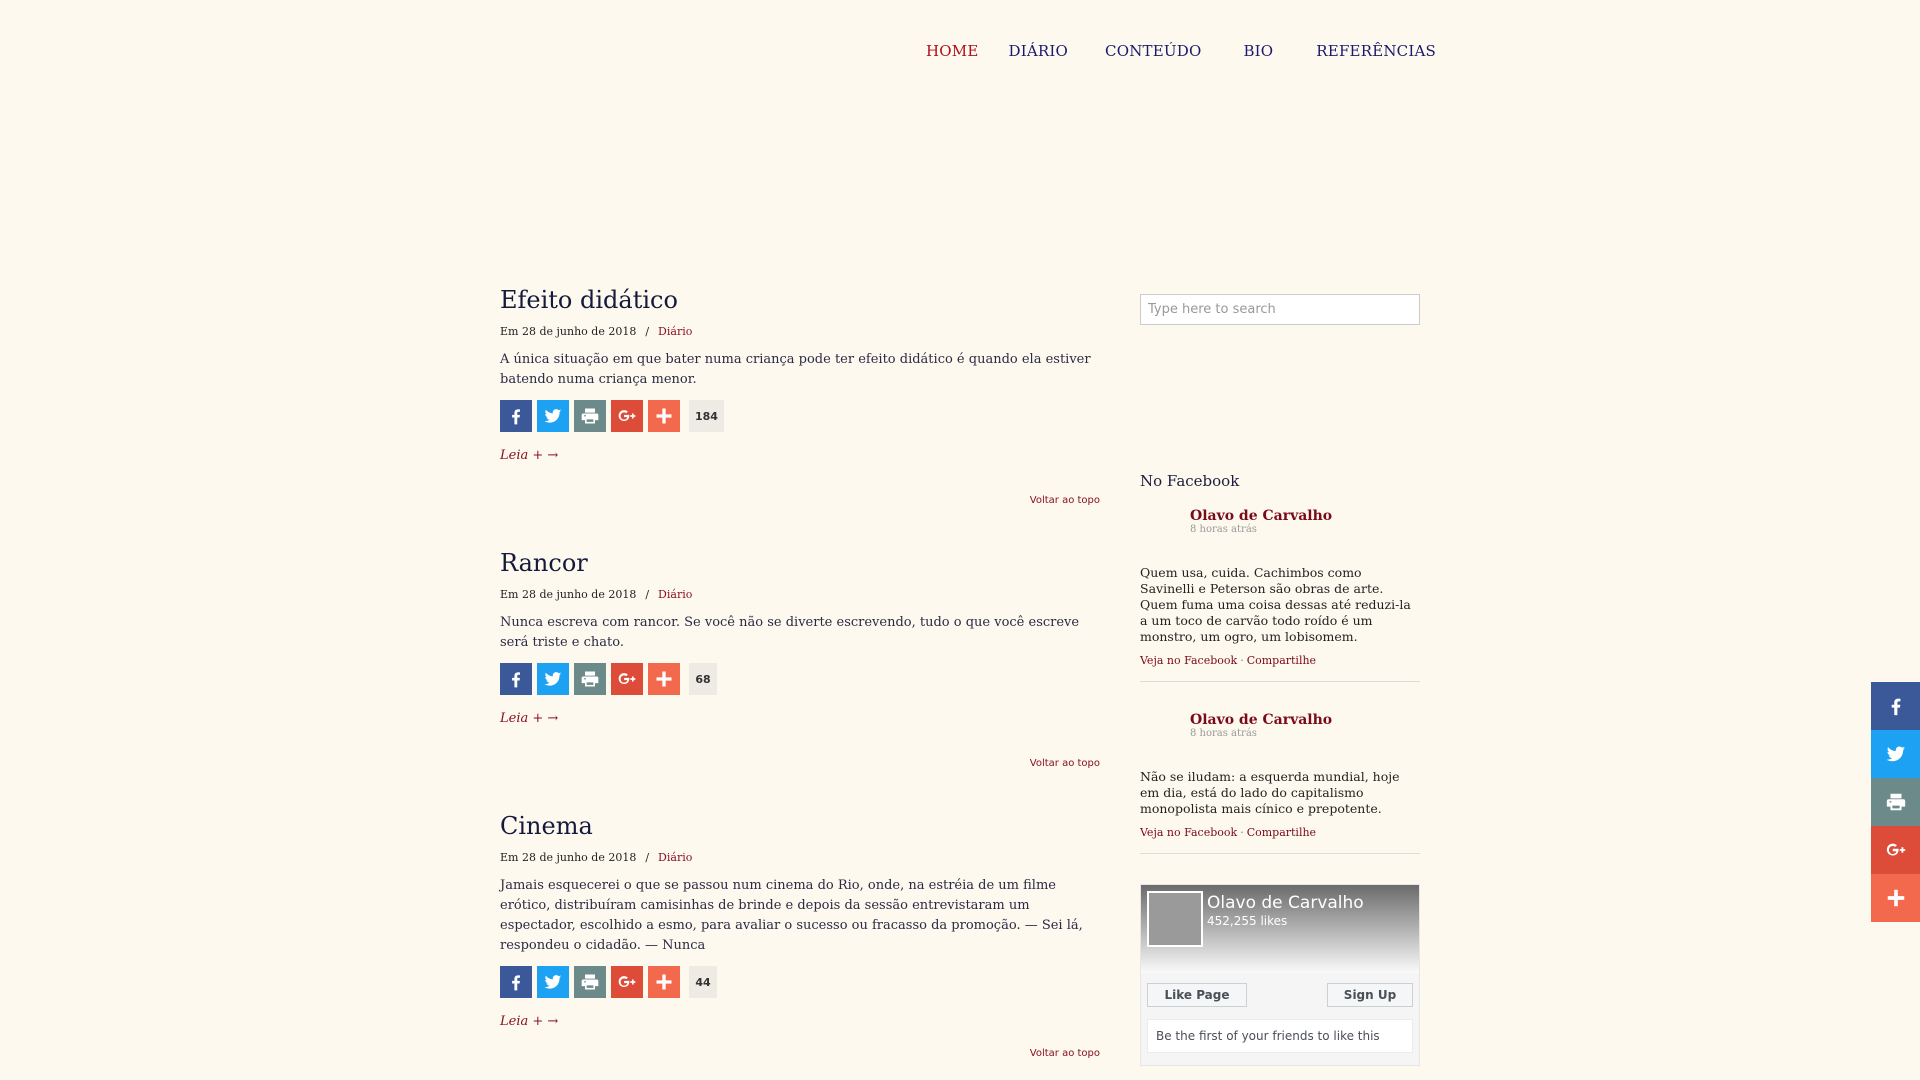  I want to click on share-count: 44, so click(703, 982).